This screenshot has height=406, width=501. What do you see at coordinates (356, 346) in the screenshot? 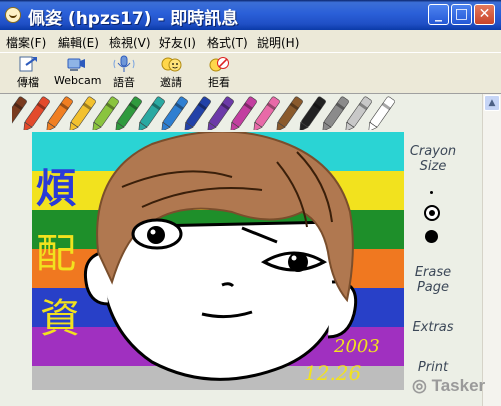
I see `date-year: 2003` at bounding box center [356, 346].